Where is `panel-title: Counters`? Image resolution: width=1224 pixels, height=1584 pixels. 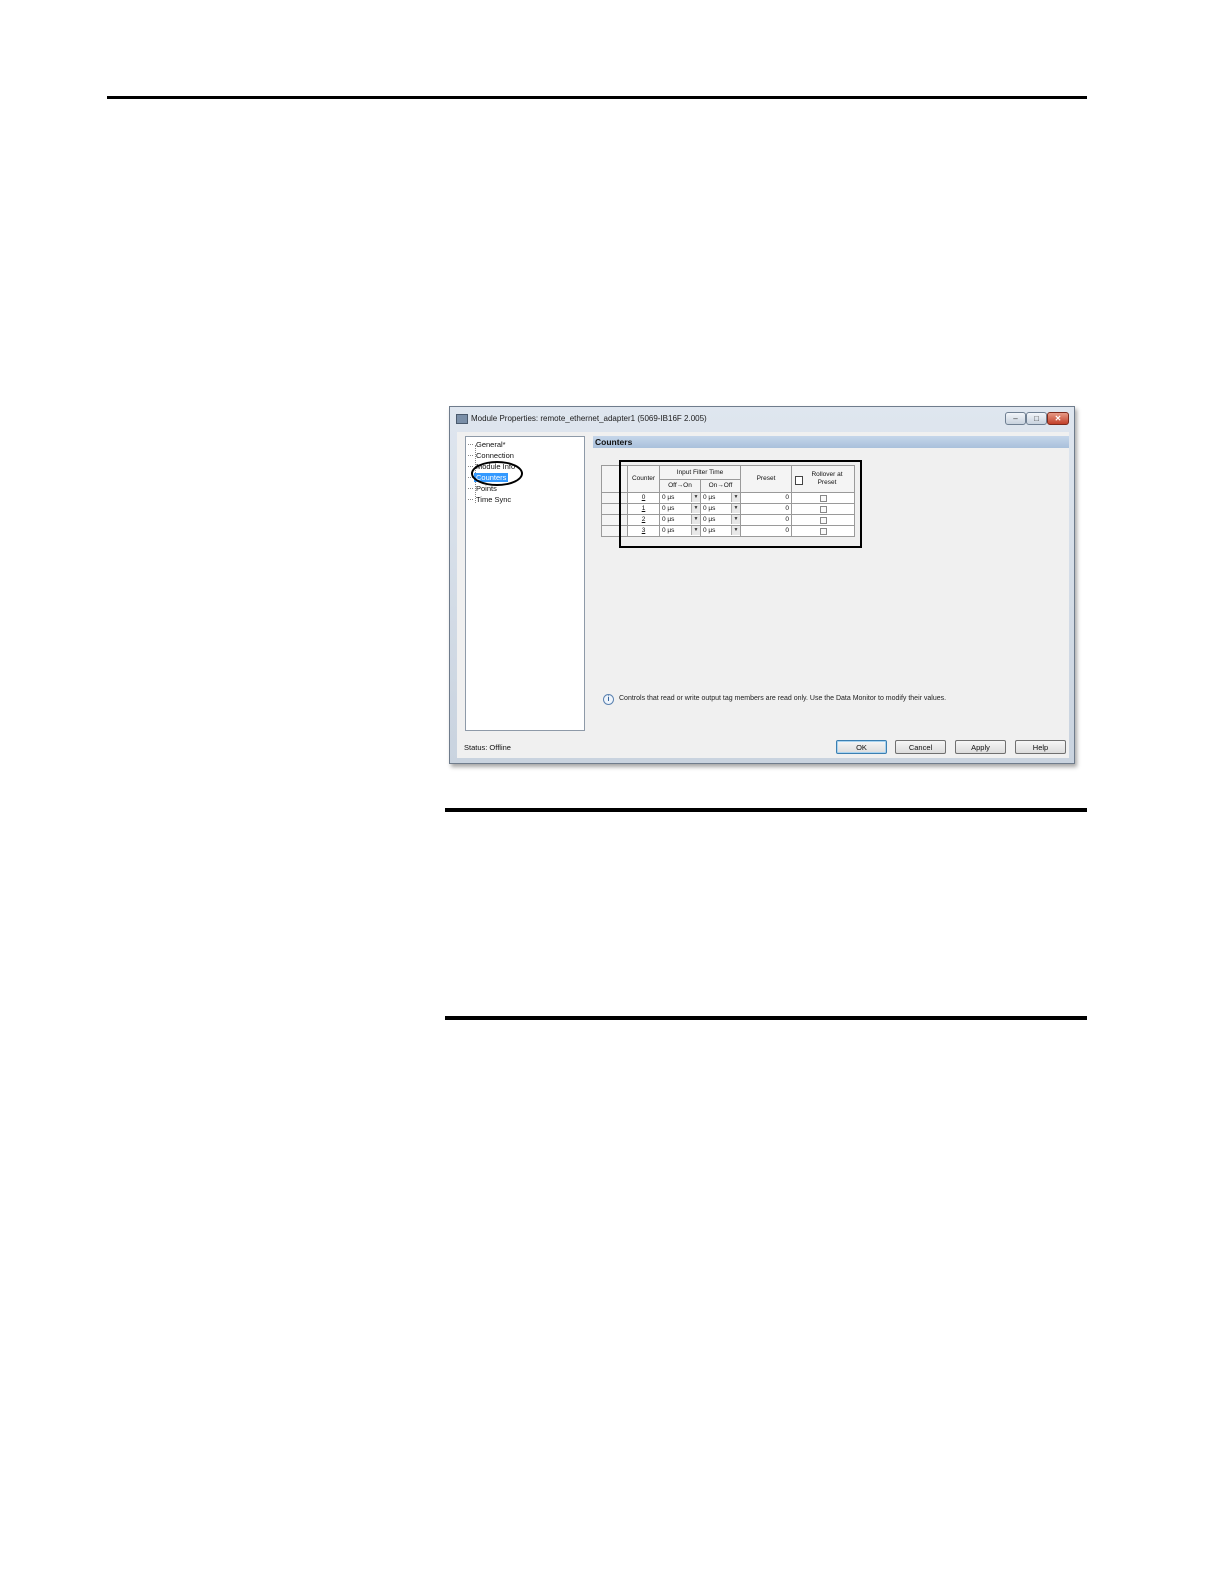
panel-title: Counters is located at coordinates (831, 442).